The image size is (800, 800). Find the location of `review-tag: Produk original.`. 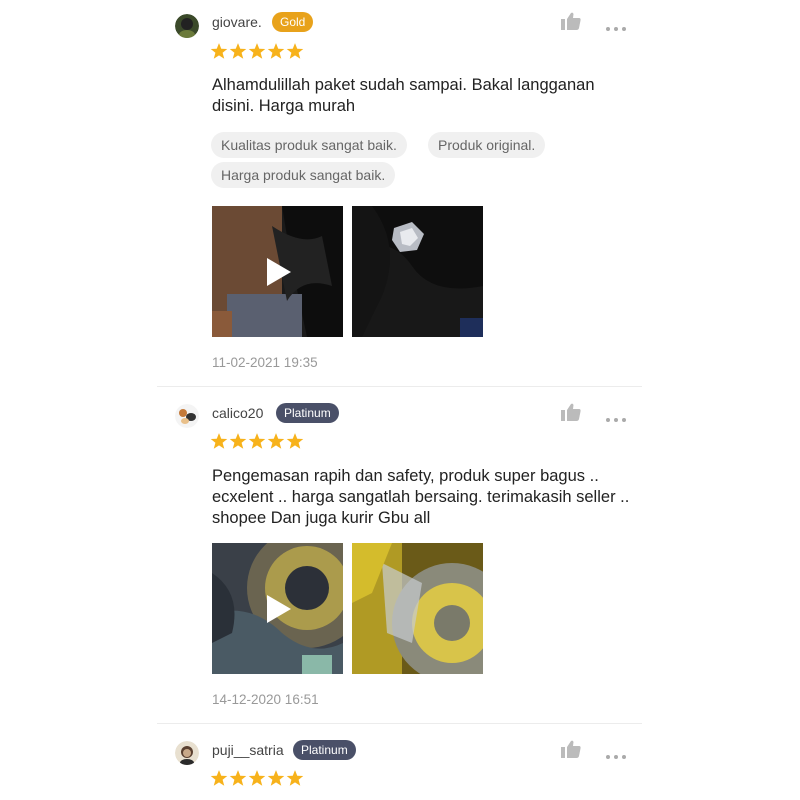

review-tag: Produk original. is located at coordinates (487, 145).